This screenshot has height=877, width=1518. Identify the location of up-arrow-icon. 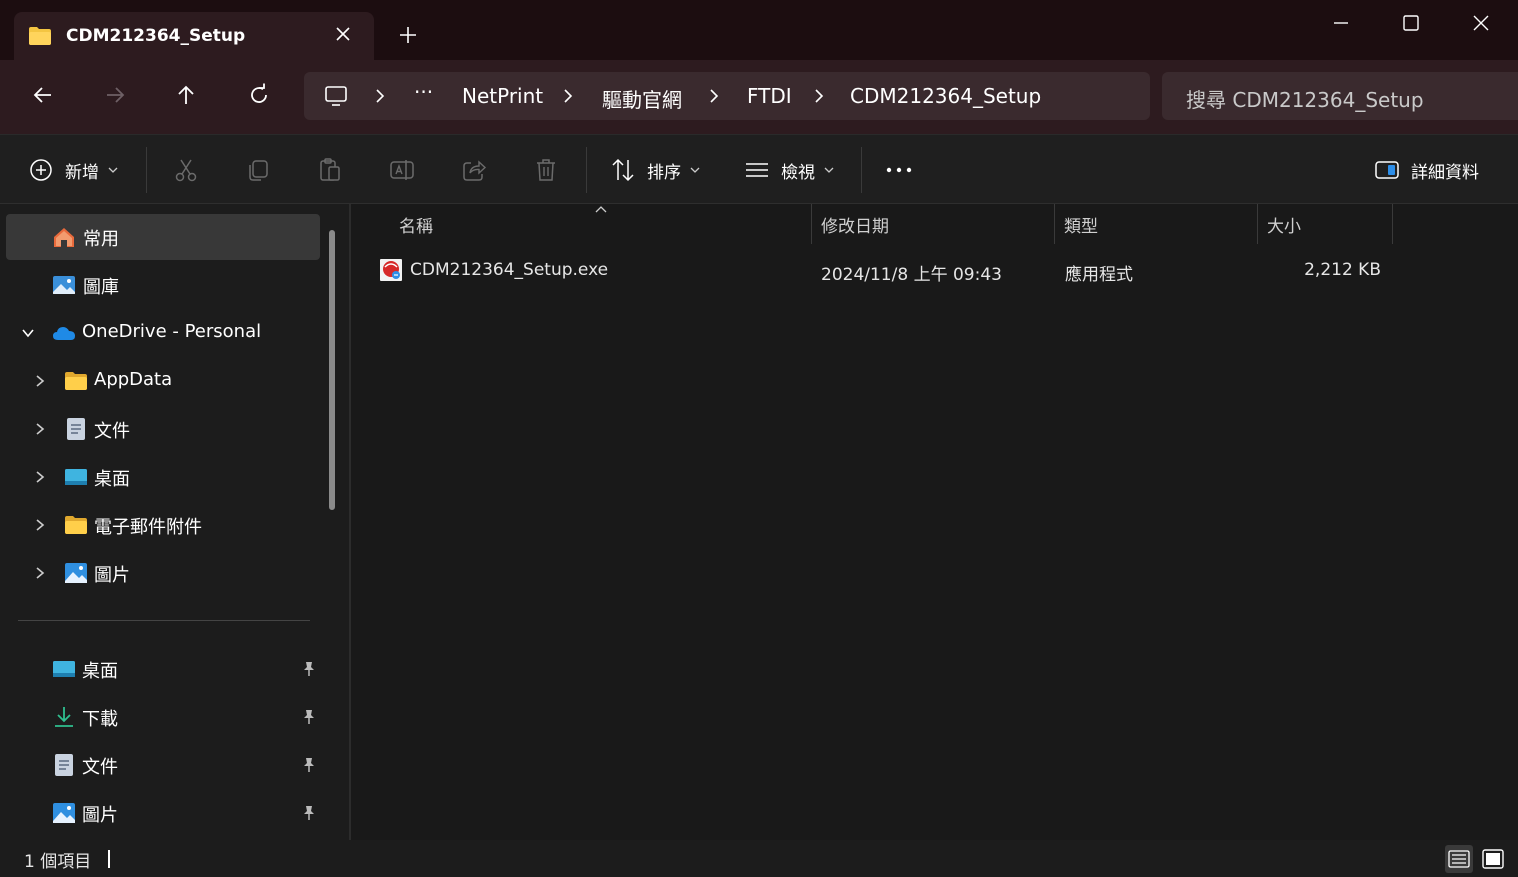
(186, 95).